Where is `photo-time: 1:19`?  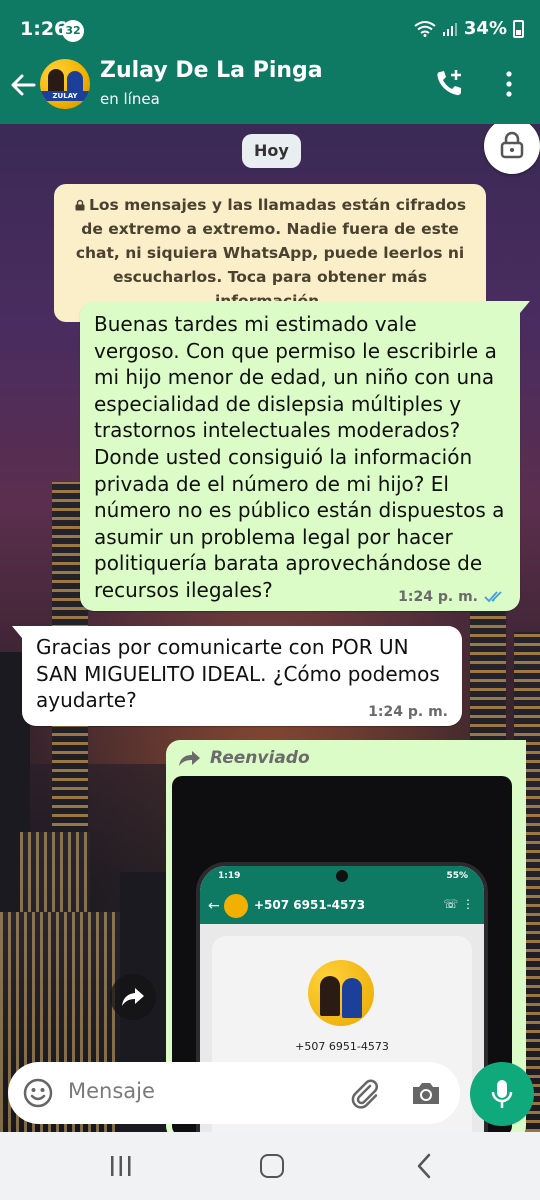
photo-time: 1:19 is located at coordinates (229, 876).